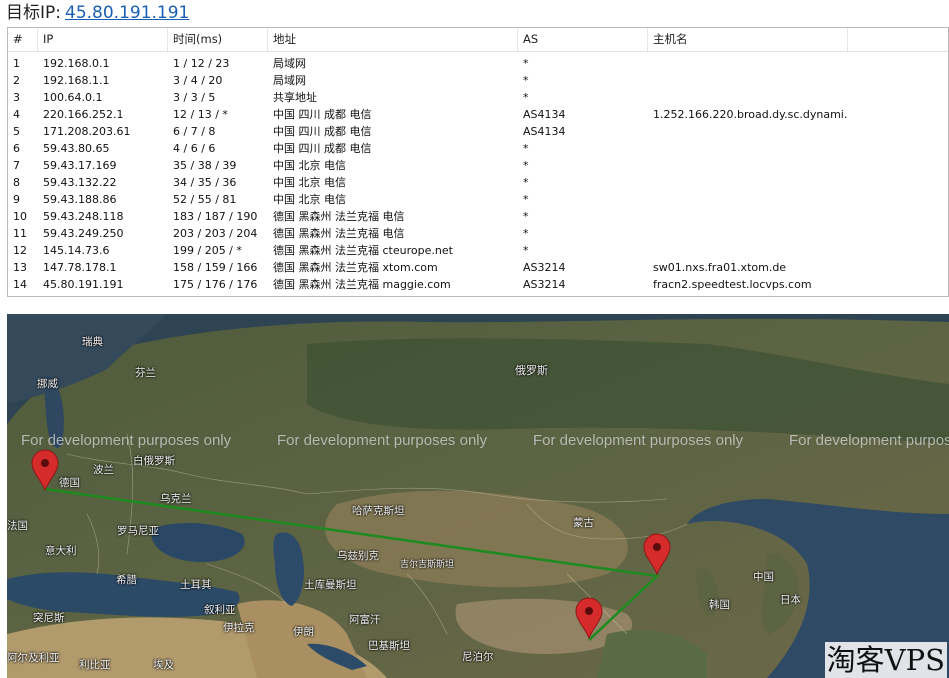  Describe the element at coordinates (531, 370) in the screenshot. I see `map-label: 俄罗斯` at that location.